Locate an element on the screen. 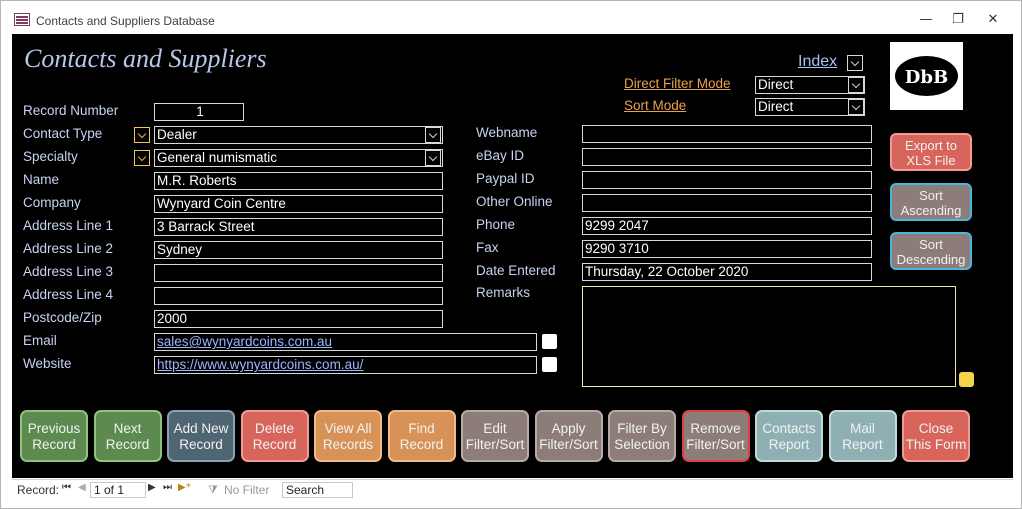  record-label: Record: is located at coordinates (38, 490).